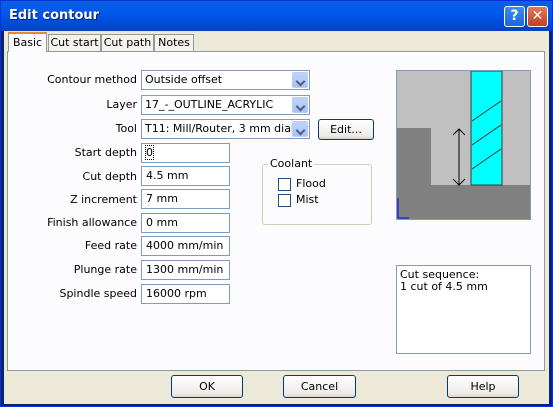 This screenshot has width=553, height=407. Describe the element at coordinates (109, 176) in the screenshot. I see `cut-depth-label: Cut depth` at that location.